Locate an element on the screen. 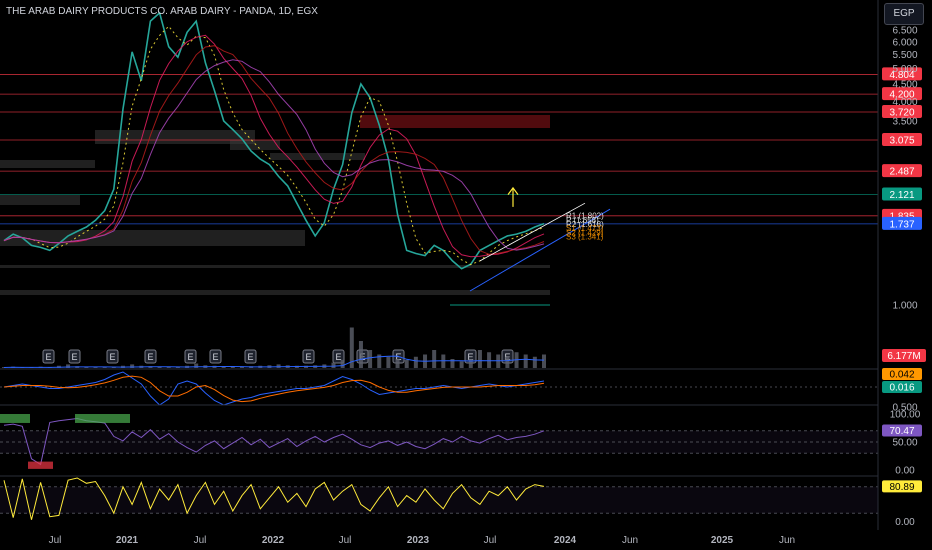  price-level-tag: 2.487 is located at coordinates (902, 171).